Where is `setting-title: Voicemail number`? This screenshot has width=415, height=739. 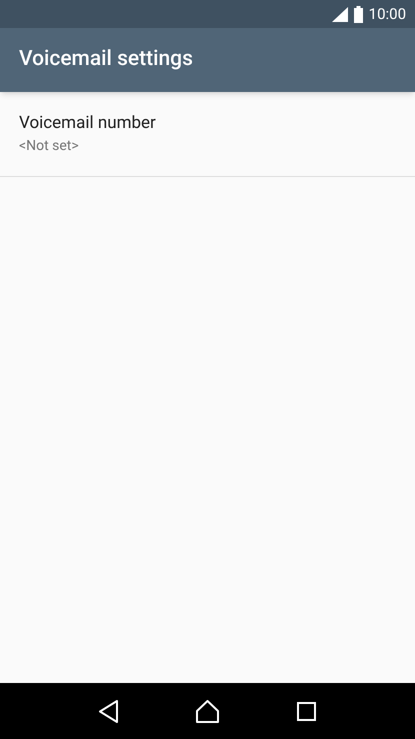 setting-title: Voicemail number is located at coordinates (88, 123).